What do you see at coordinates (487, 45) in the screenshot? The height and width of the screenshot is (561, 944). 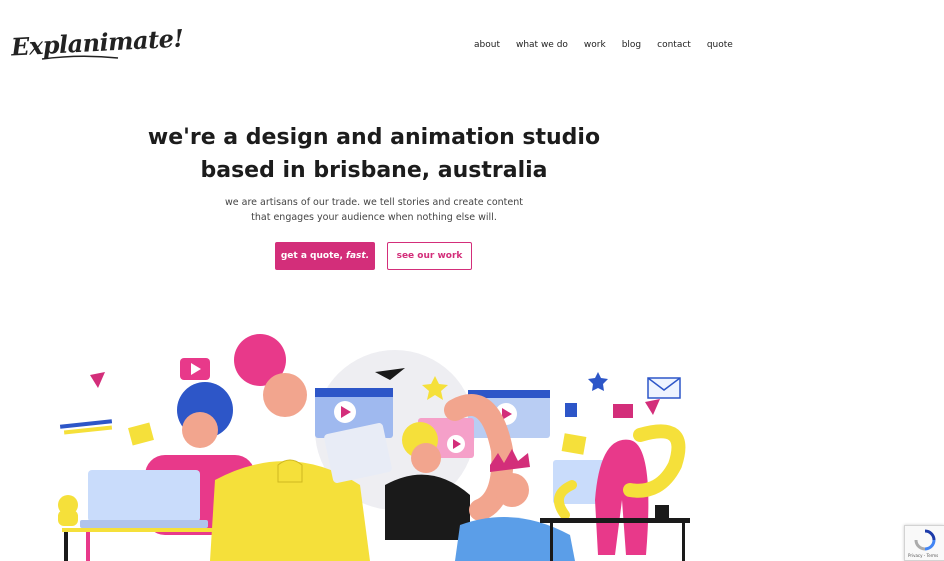 I see `nav-about: about` at bounding box center [487, 45].